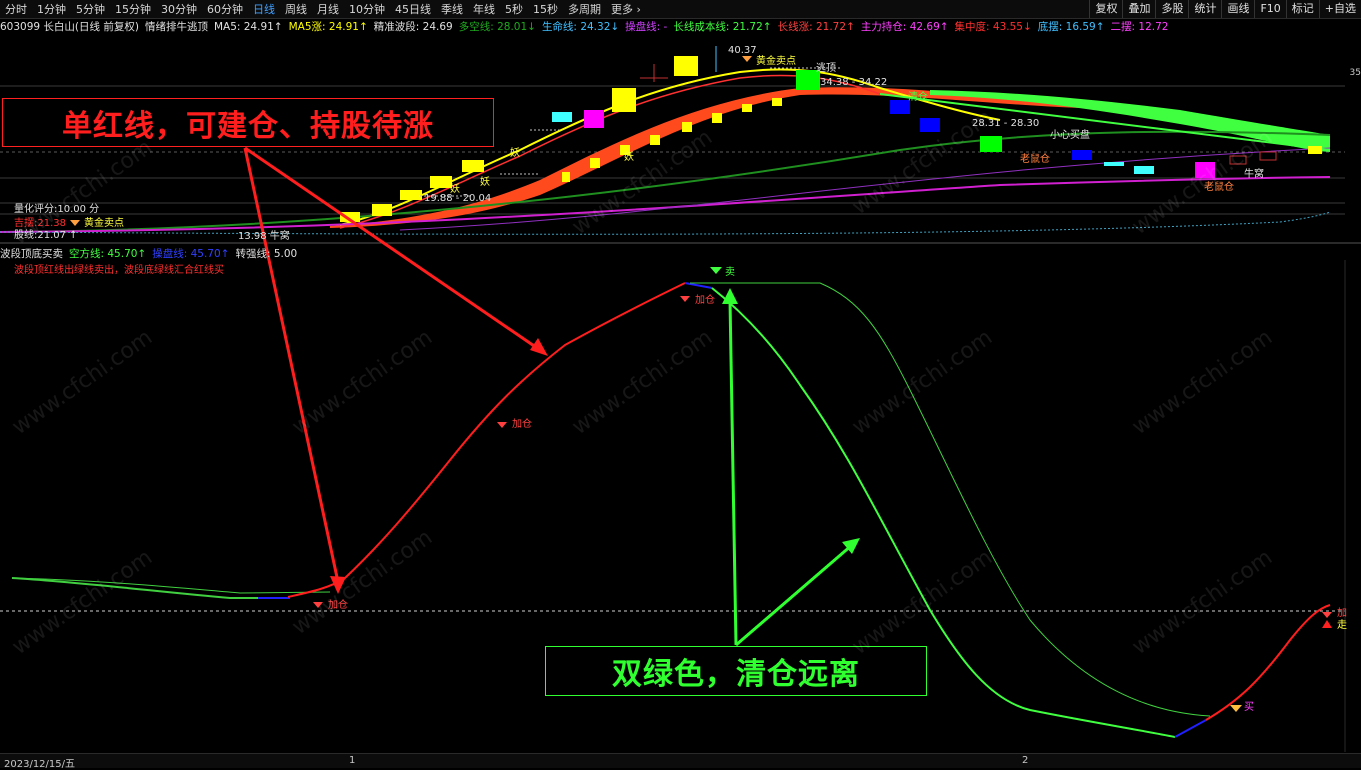 This screenshot has width=1361, height=770. I want to click on axis-month-1: 1, so click(352, 760).